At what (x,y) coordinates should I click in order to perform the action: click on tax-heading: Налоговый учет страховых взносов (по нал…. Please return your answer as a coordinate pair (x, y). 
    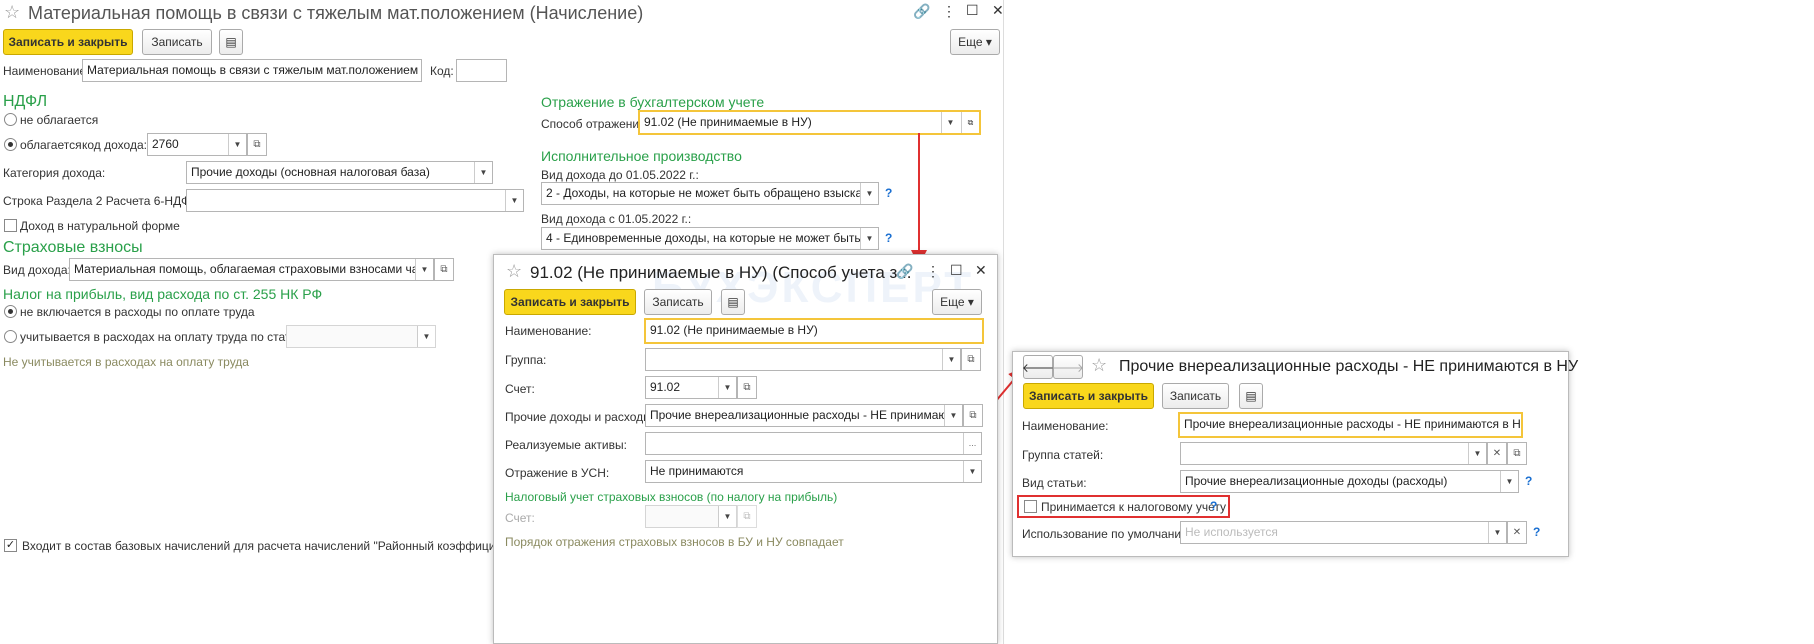
    Looking at the image, I should click on (671, 497).